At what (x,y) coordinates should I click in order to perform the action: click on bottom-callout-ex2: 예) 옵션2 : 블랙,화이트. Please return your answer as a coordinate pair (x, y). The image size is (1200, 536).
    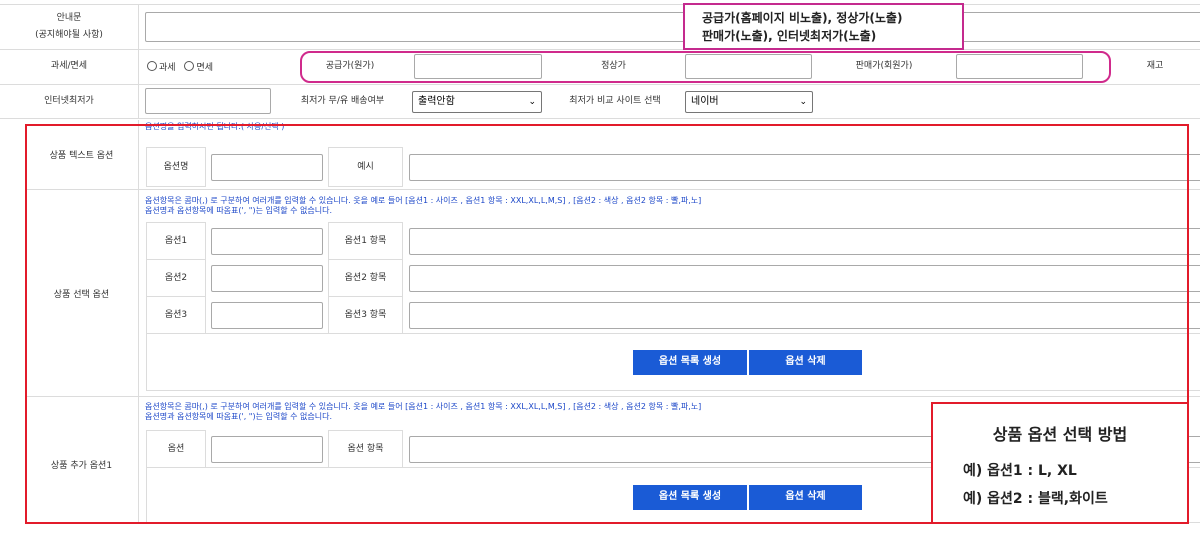
    Looking at the image, I should click on (1035, 499).